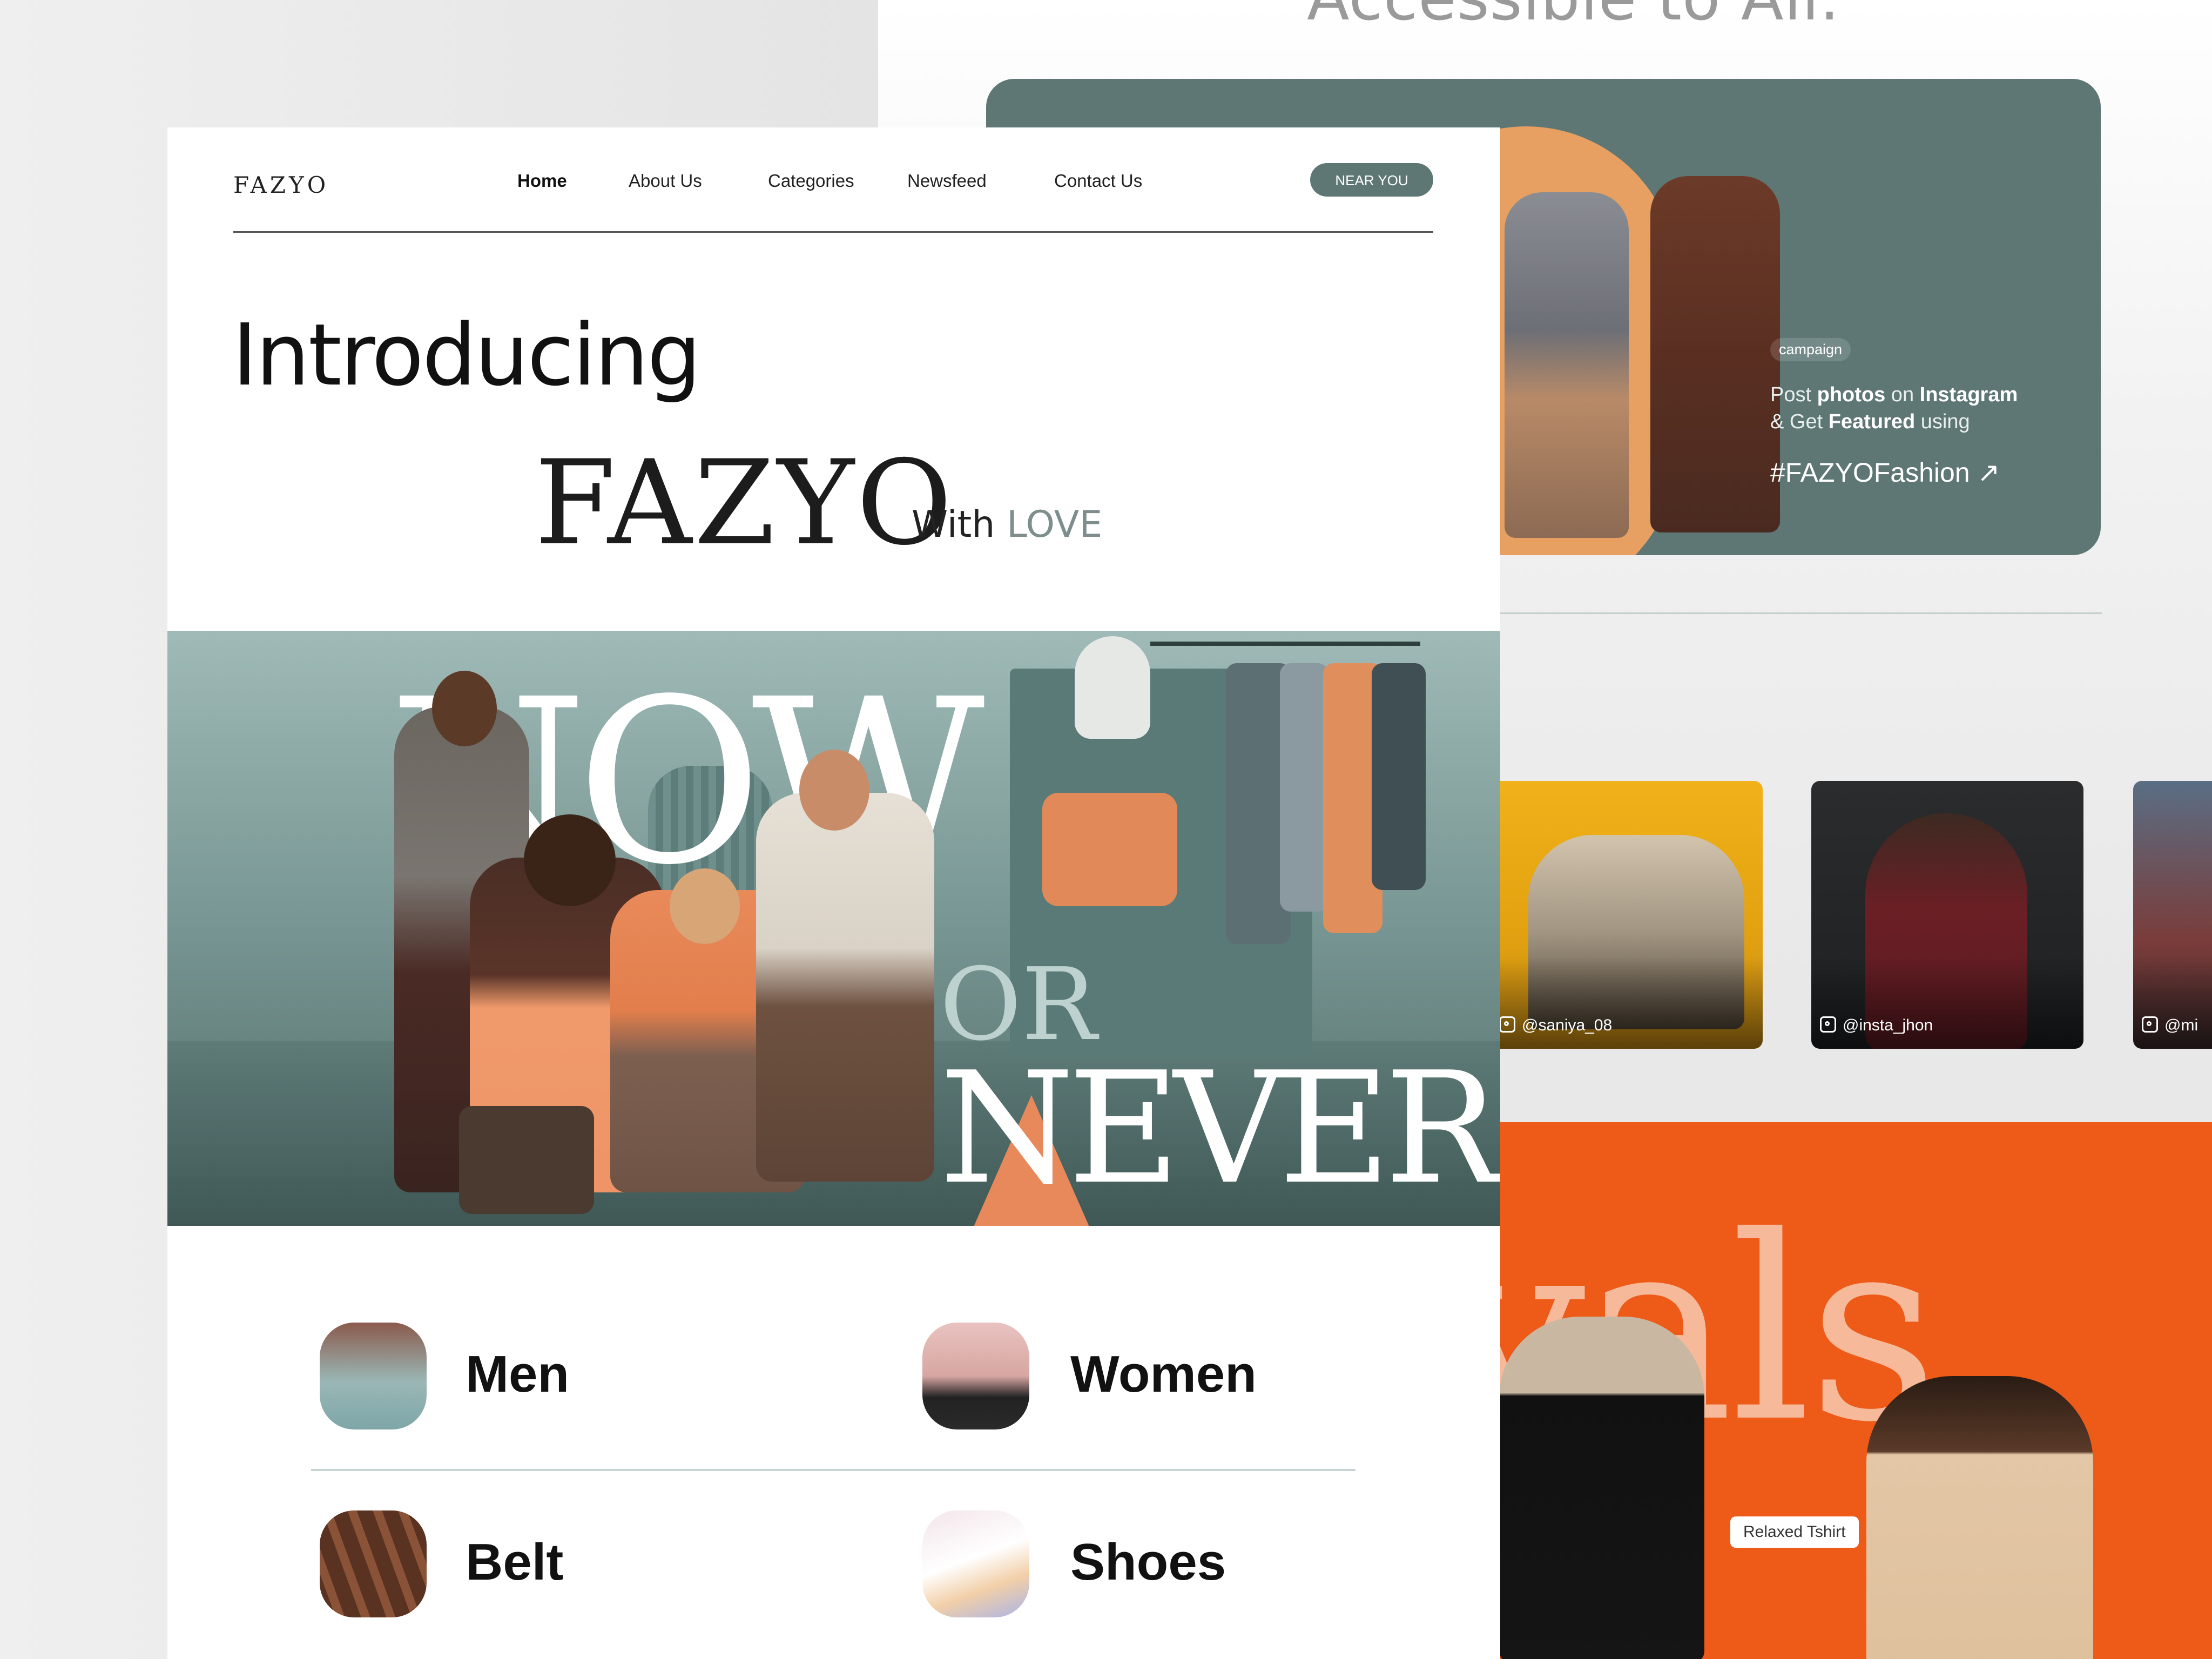  I want to click on new-arrivals-section: ivals Relaxed Tshirt, so click(1855, 1390).